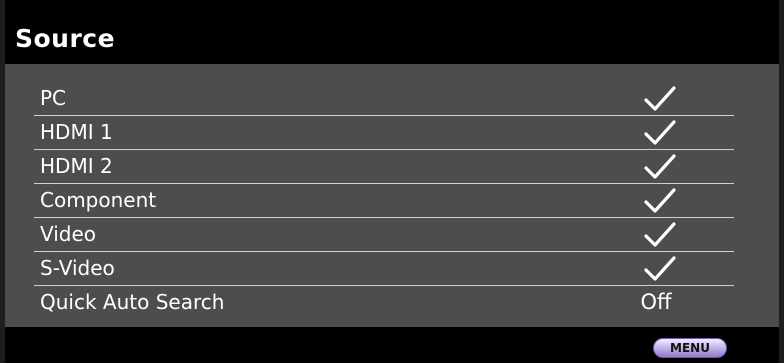 The height and width of the screenshot is (363, 784). I want to click on source-label: HDMI 1, so click(76, 132).